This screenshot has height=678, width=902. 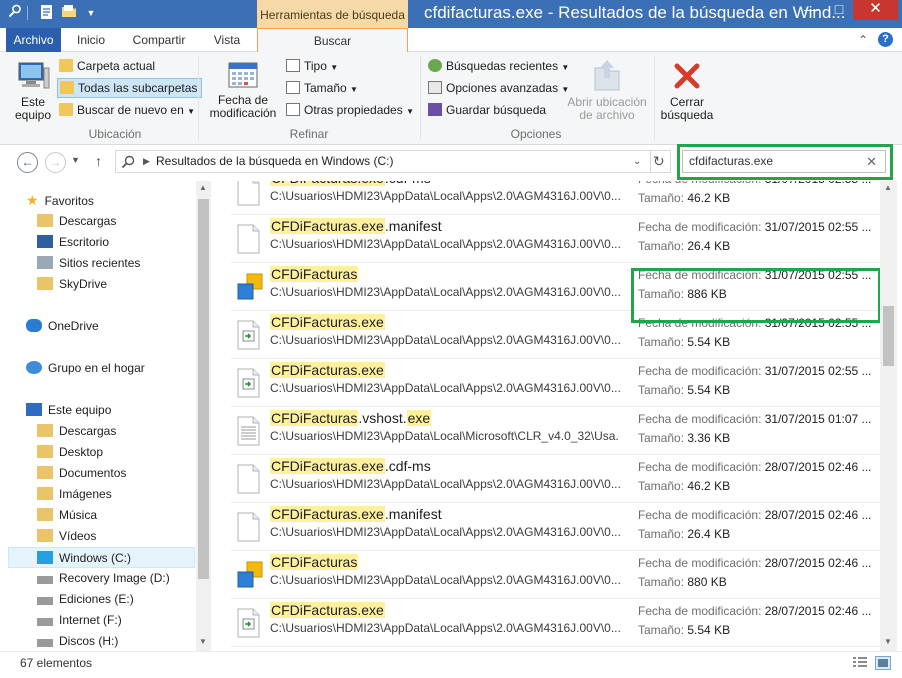 What do you see at coordinates (27, 162) in the screenshot?
I see `back-button: ←` at bounding box center [27, 162].